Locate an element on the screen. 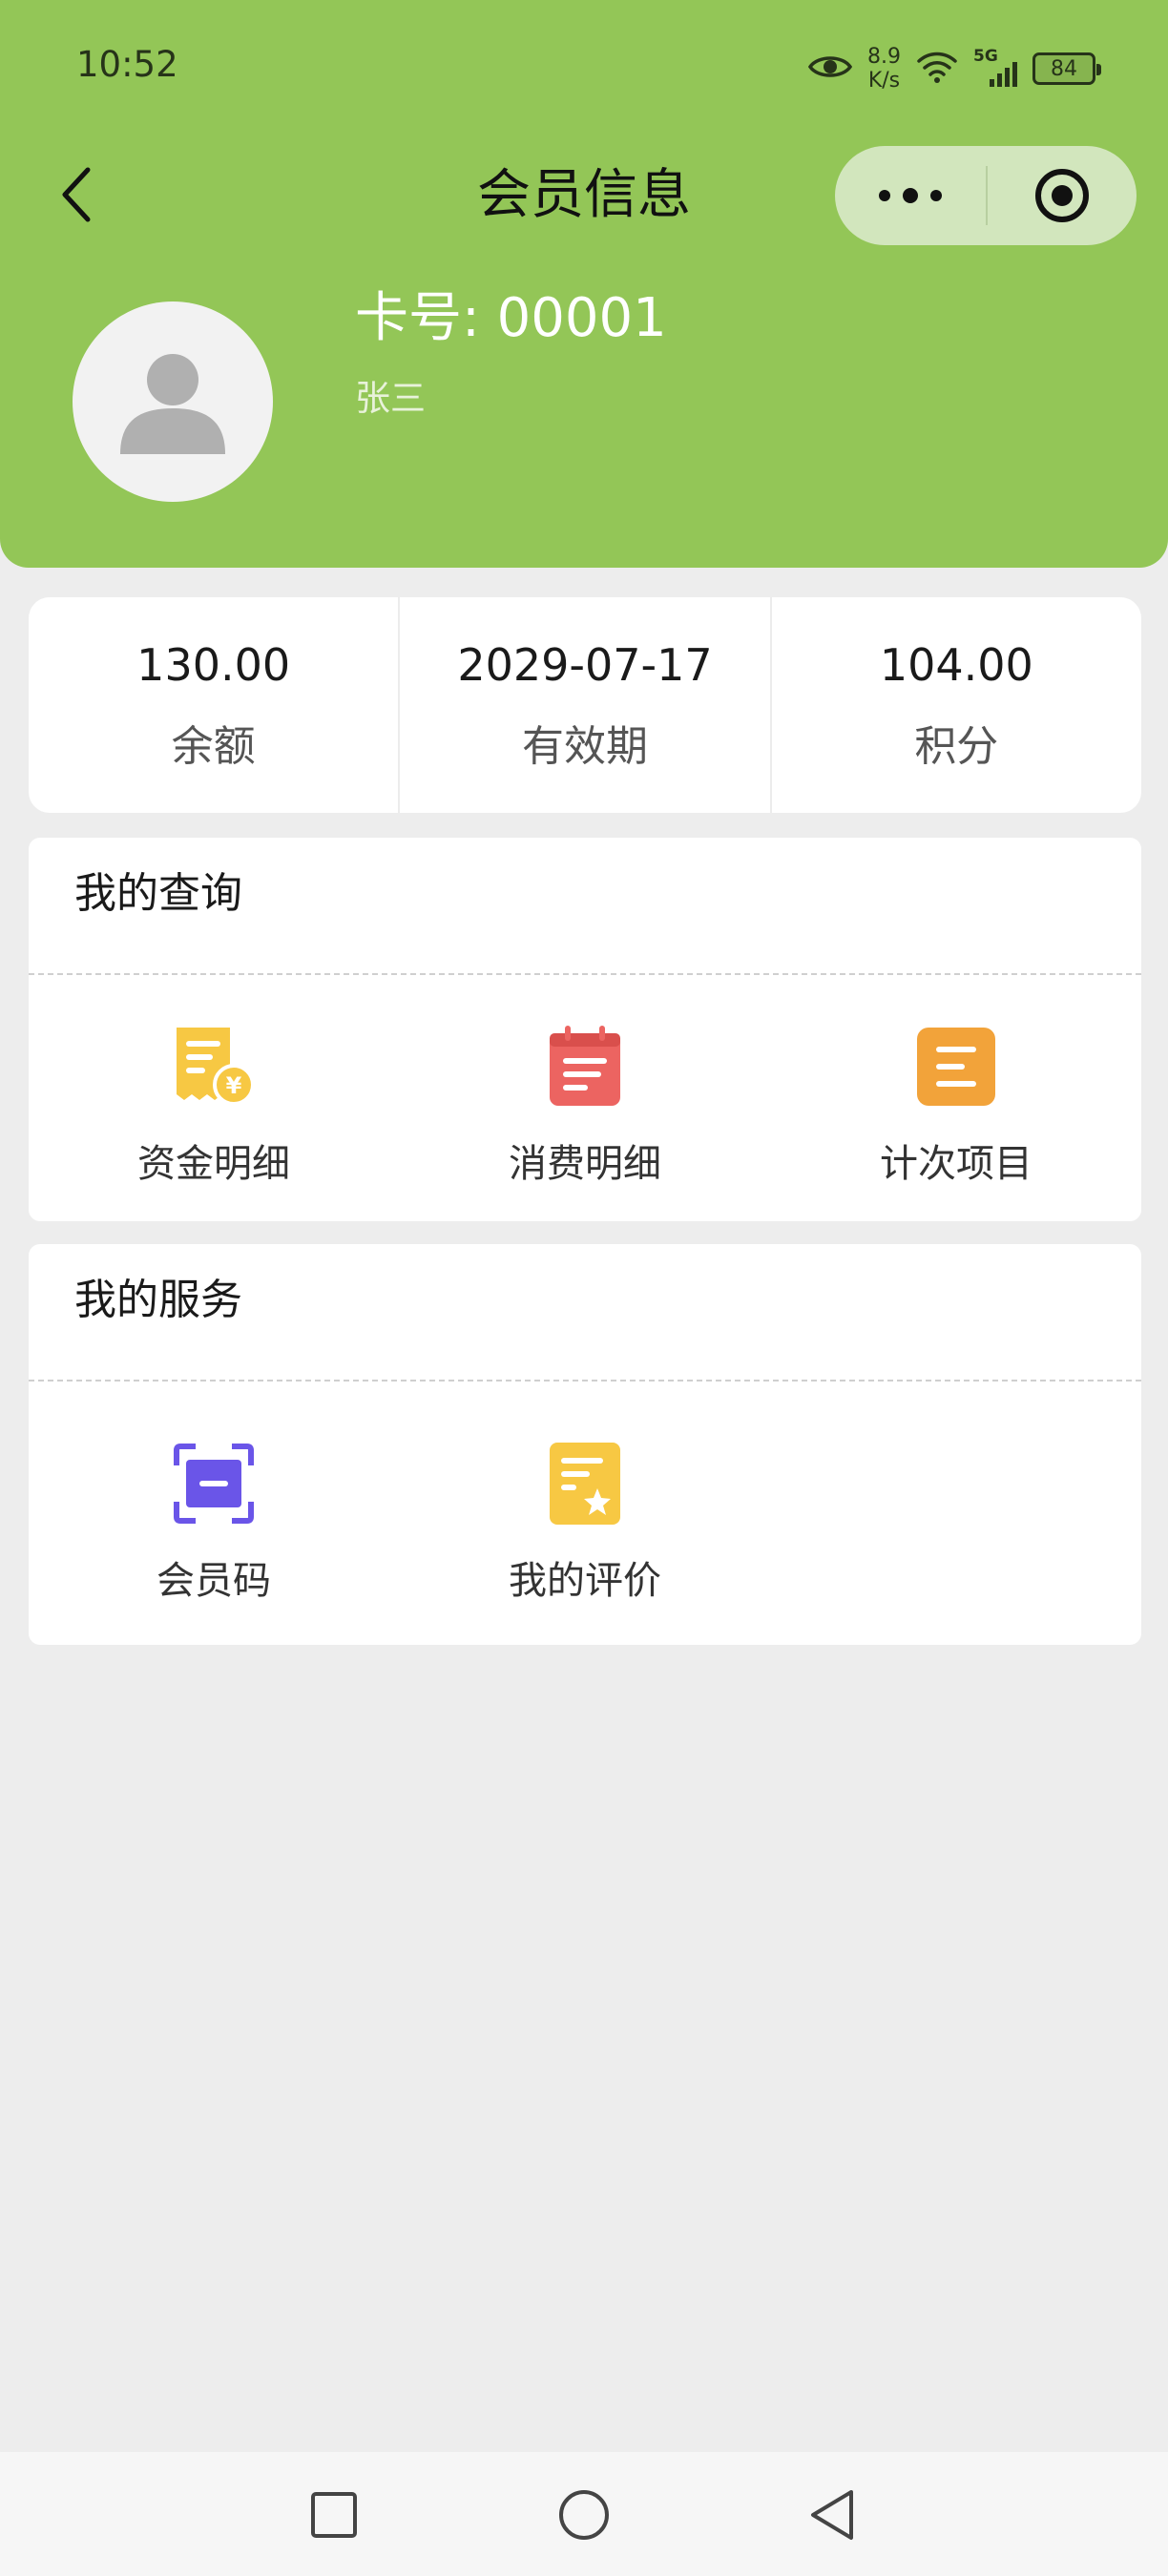  grid-label: 资金明细 is located at coordinates (213, 1164).